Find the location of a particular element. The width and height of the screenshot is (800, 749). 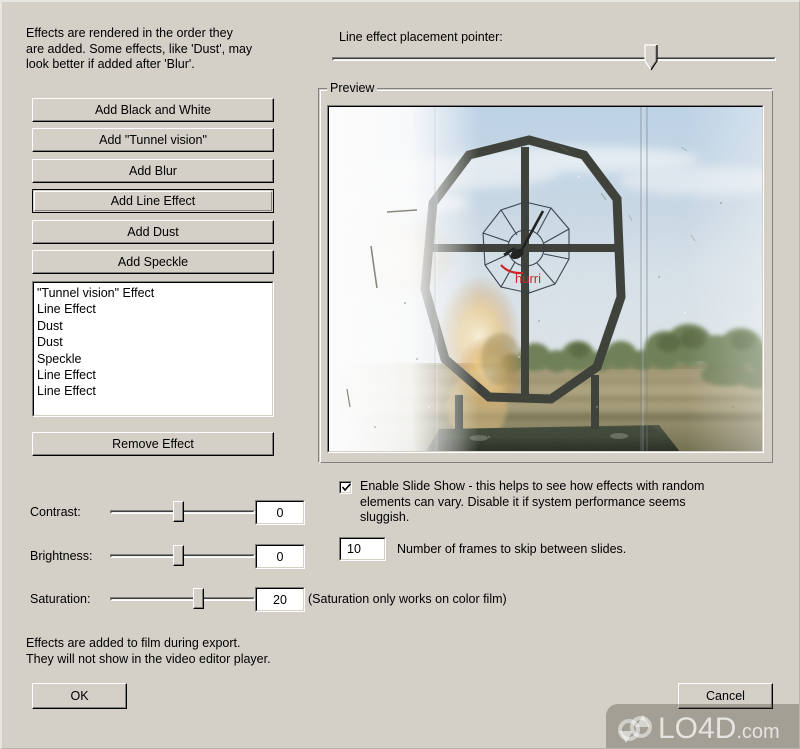

brightness-label: Brightness: is located at coordinates (61, 556).